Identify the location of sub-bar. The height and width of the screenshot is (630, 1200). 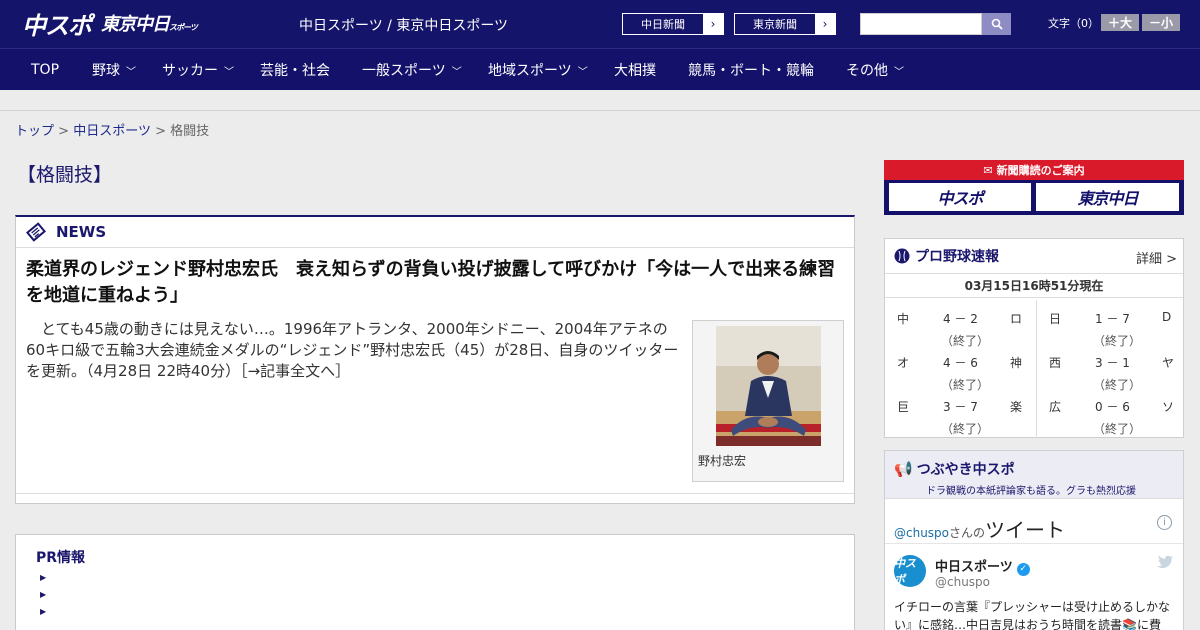
(600, 100).